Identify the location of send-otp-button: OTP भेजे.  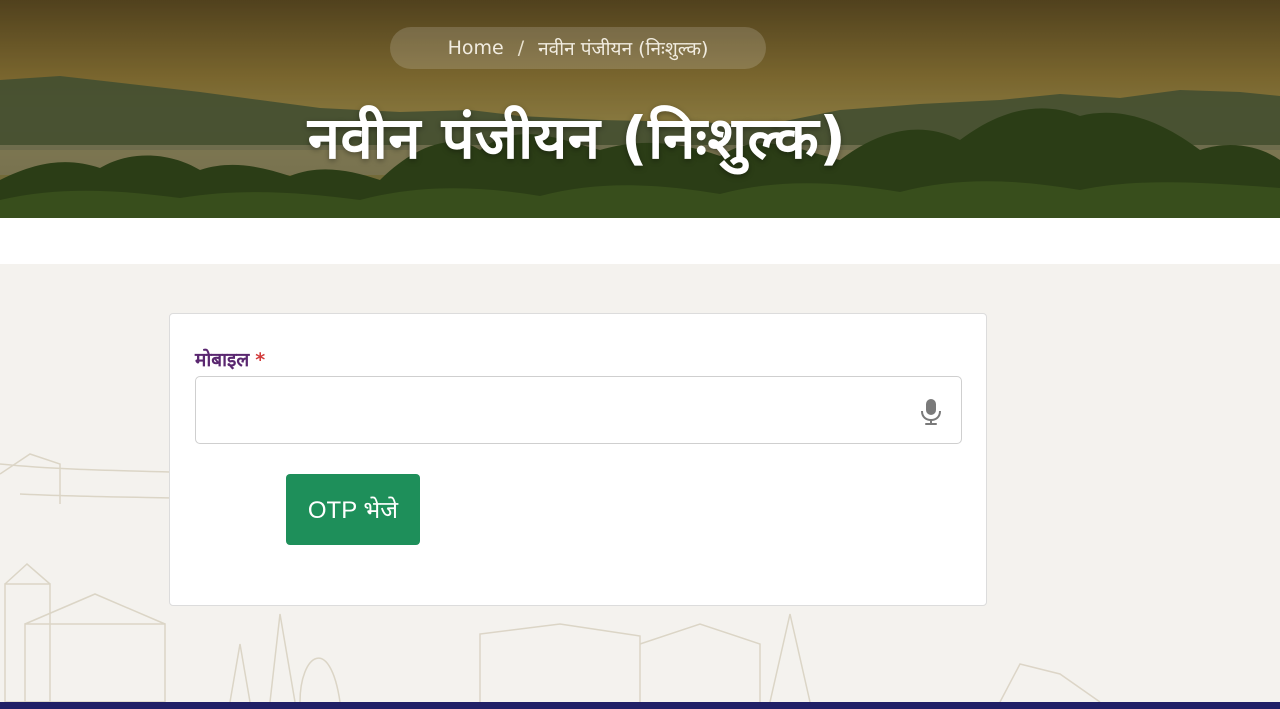
(353, 509).